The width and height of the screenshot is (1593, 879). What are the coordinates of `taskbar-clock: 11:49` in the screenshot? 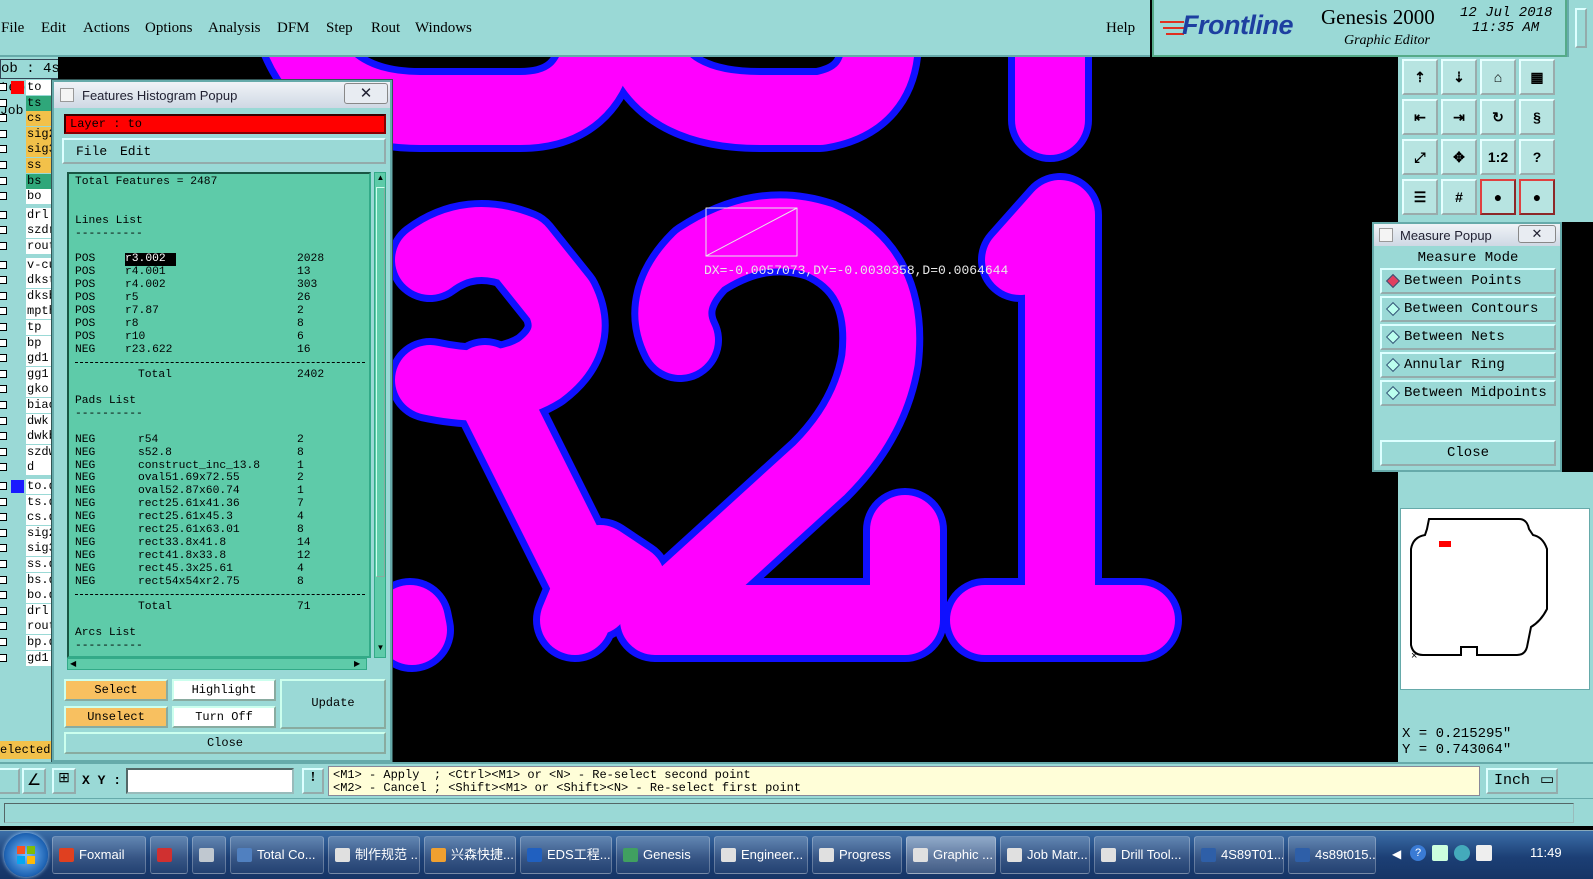 It's located at (1546, 852).